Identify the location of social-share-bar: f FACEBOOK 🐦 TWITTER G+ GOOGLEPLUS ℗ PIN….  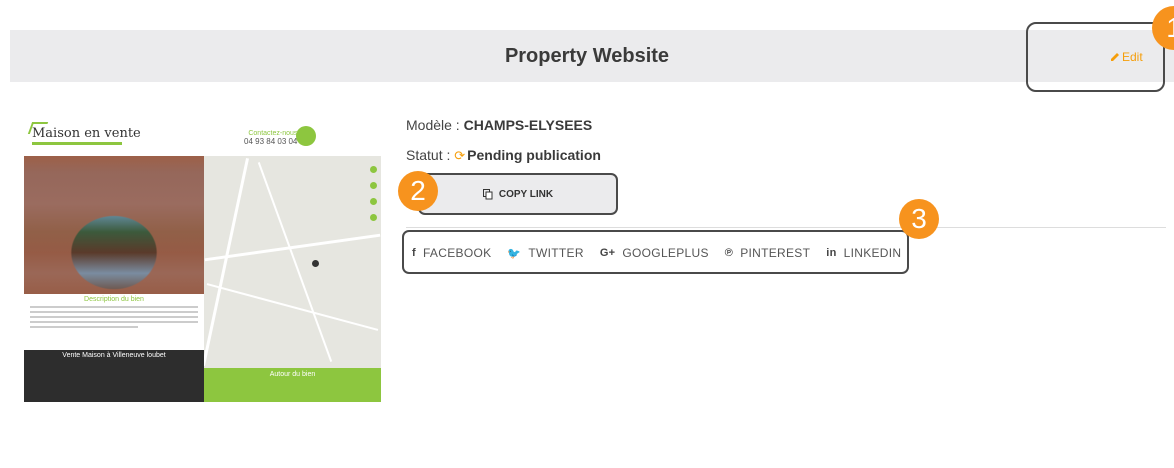
(656, 253).